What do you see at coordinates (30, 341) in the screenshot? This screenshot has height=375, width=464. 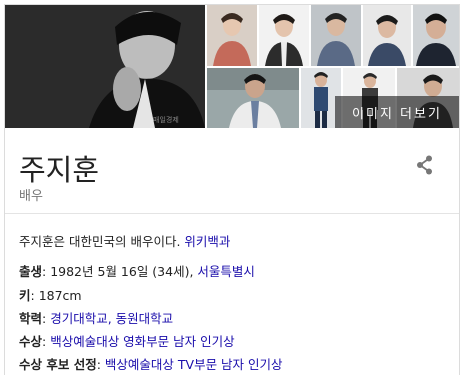 I see `fact-key: 수상` at bounding box center [30, 341].